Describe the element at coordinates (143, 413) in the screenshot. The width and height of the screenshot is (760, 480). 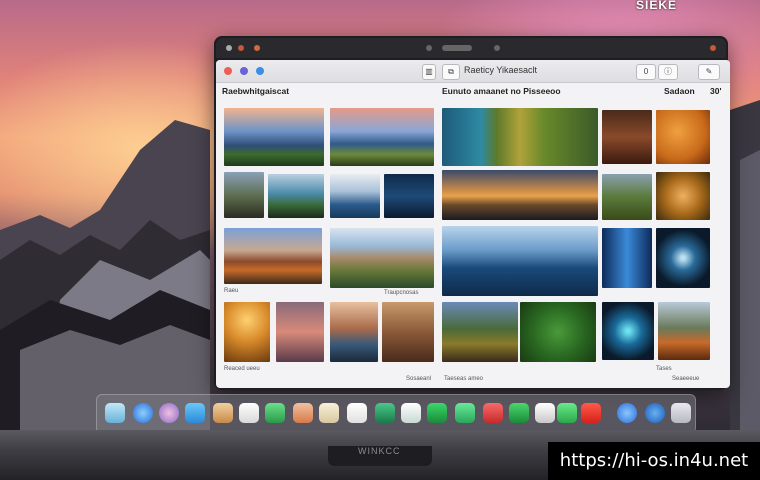
I see `safari-icon` at that location.